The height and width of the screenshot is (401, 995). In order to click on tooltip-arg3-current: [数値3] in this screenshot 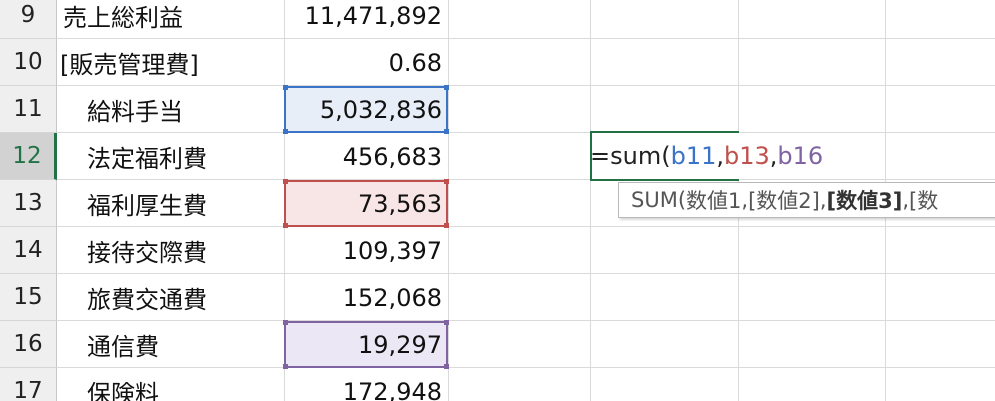, I will do `click(864, 201)`.